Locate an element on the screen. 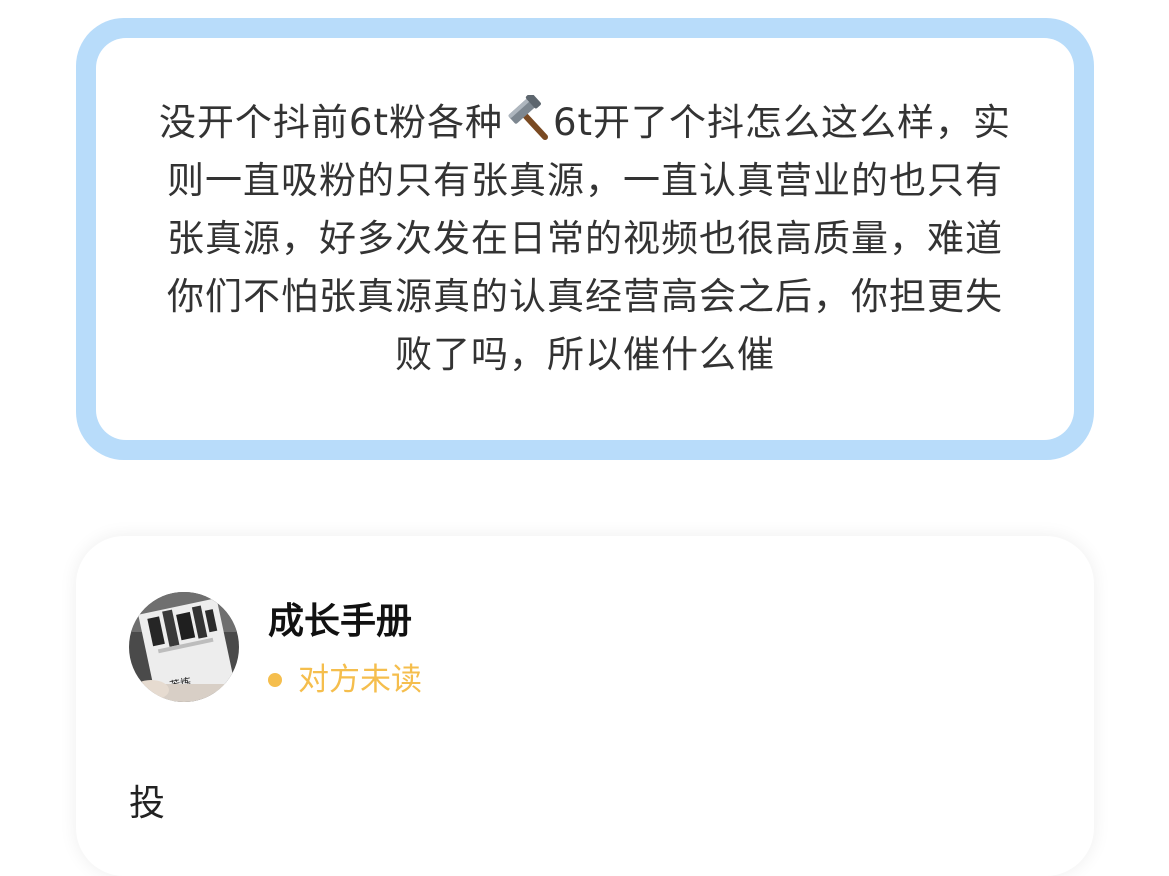 The height and width of the screenshot is (876, 1169). read-status: 对方未读 is located at coordinates (345, 680).